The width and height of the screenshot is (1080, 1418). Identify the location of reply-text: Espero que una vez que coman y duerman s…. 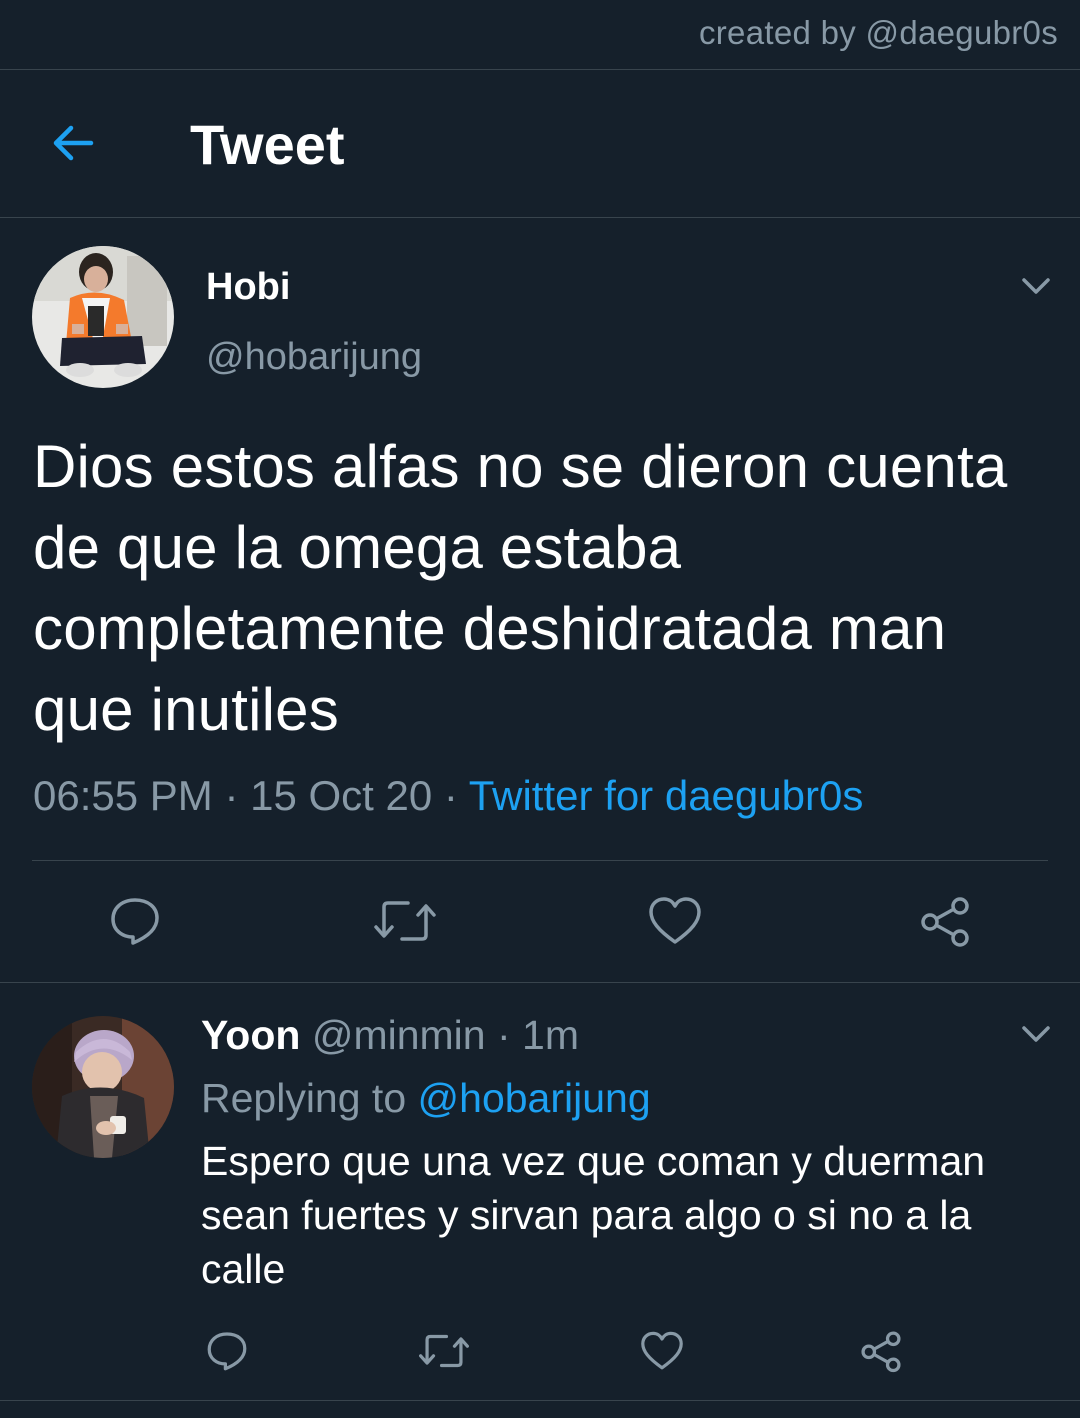
(593, 1215).